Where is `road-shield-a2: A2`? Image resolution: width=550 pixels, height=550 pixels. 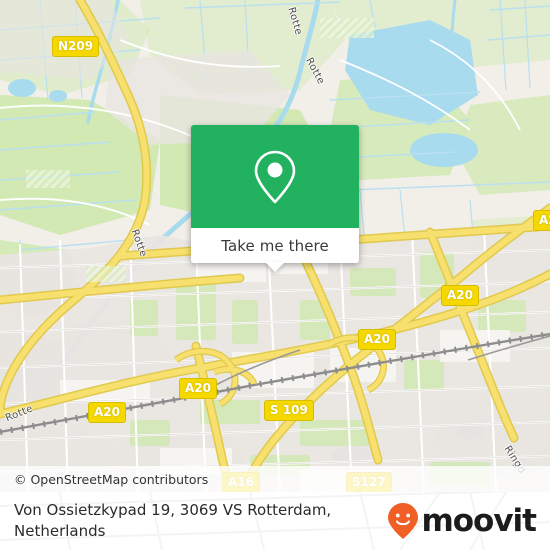
road-shield-a2: A2 is located at coordinates (541, 220).